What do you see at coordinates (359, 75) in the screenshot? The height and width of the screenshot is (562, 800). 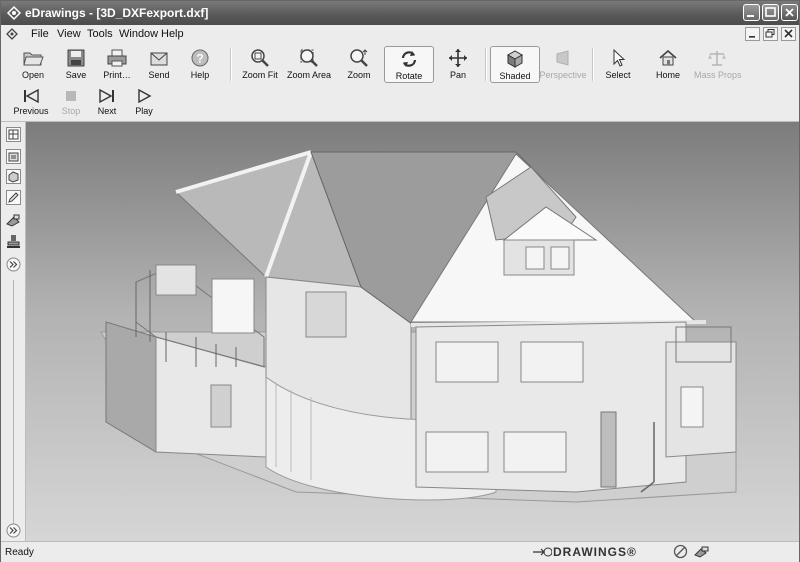 I see `zoom-label: Zoom` at bounding box center [359, 75].